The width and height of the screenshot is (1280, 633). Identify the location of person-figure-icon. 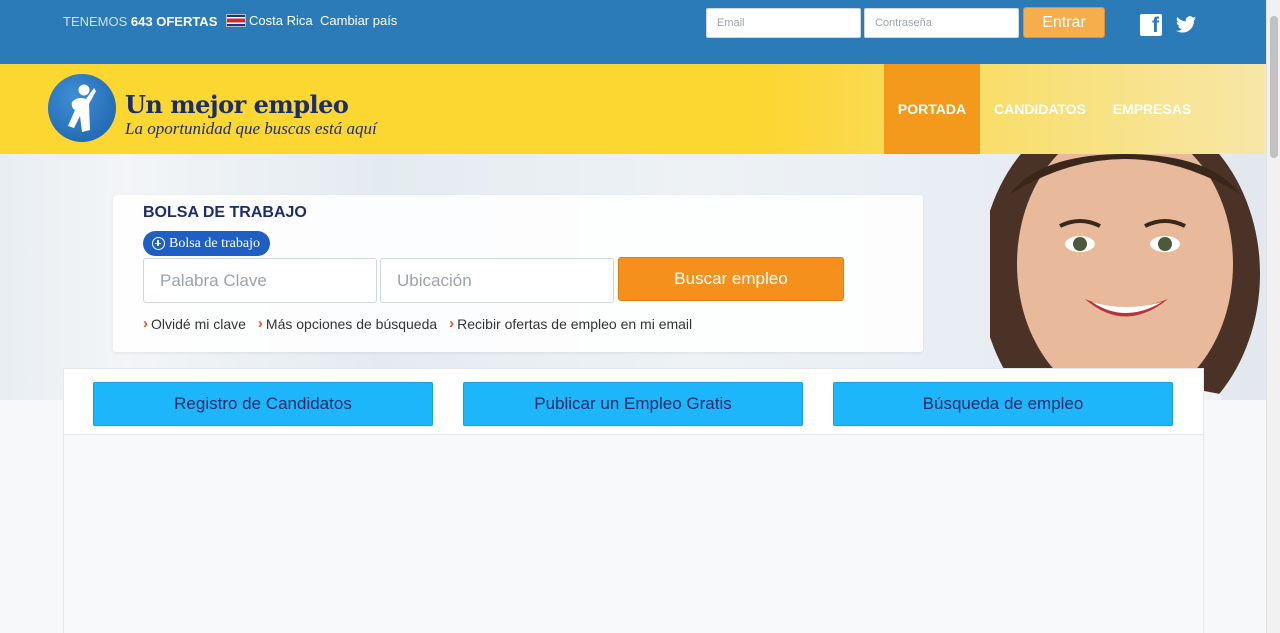
(82, 108).